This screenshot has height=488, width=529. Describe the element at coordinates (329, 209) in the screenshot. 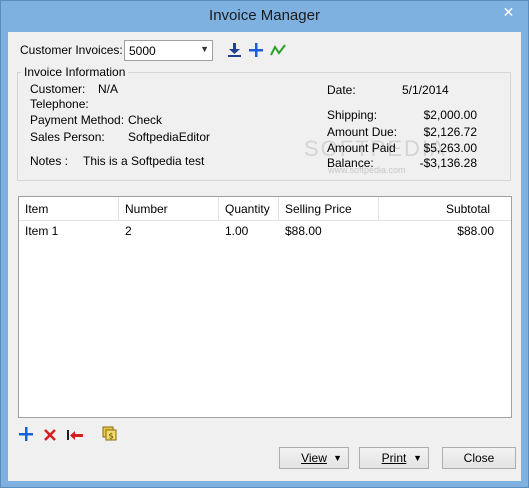

I see `column-header-selling-price: Selling Price` at that location.